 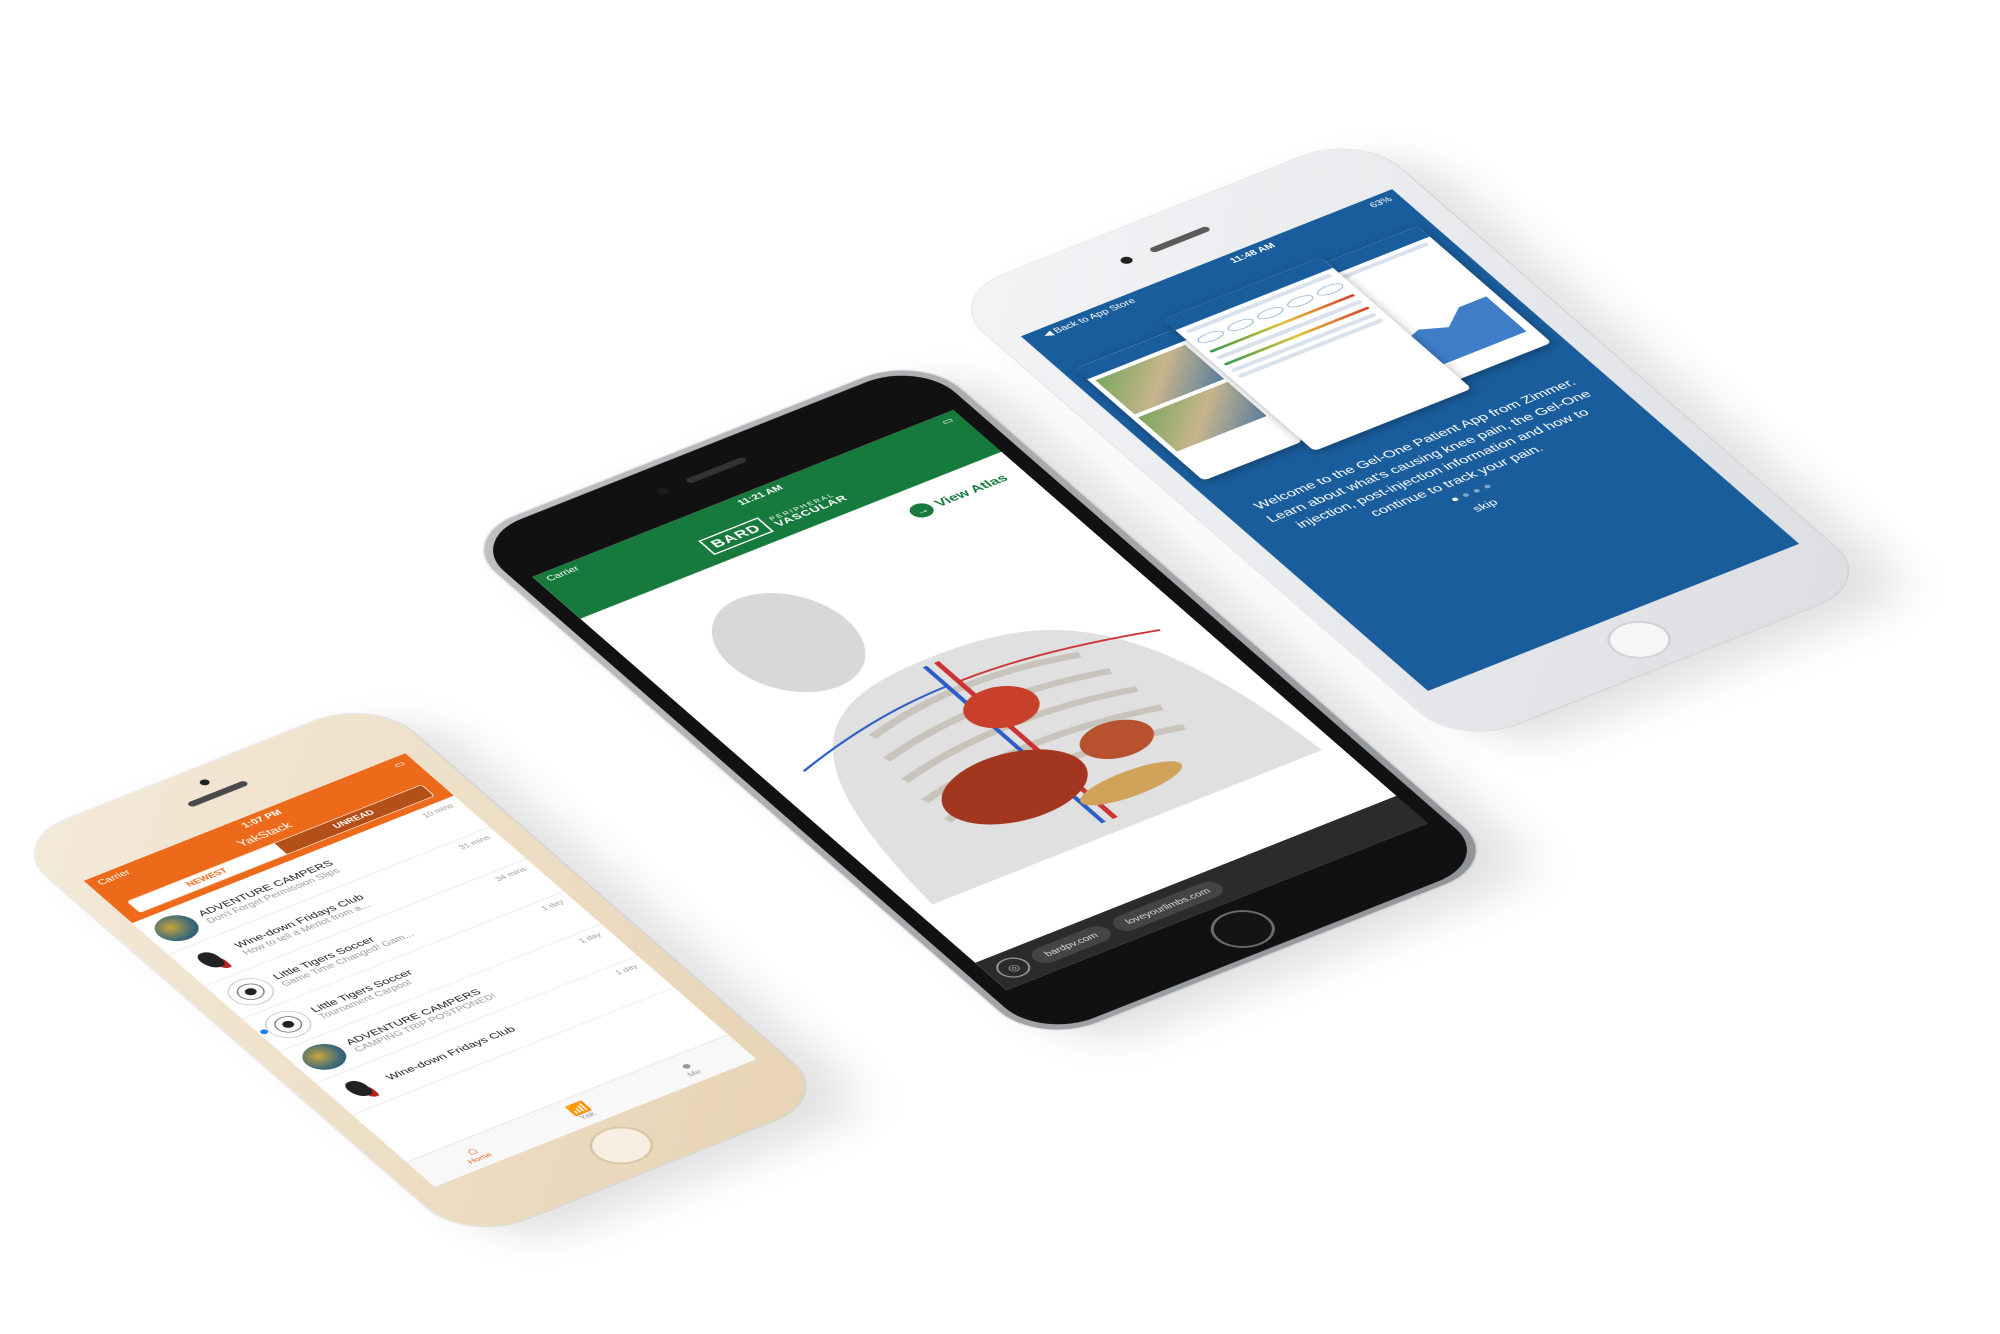 What do you see at coordinates (474, 1153) in the screenshot?
I see `tab-home: ⌂ Home` at bounding box center [474, 1153].